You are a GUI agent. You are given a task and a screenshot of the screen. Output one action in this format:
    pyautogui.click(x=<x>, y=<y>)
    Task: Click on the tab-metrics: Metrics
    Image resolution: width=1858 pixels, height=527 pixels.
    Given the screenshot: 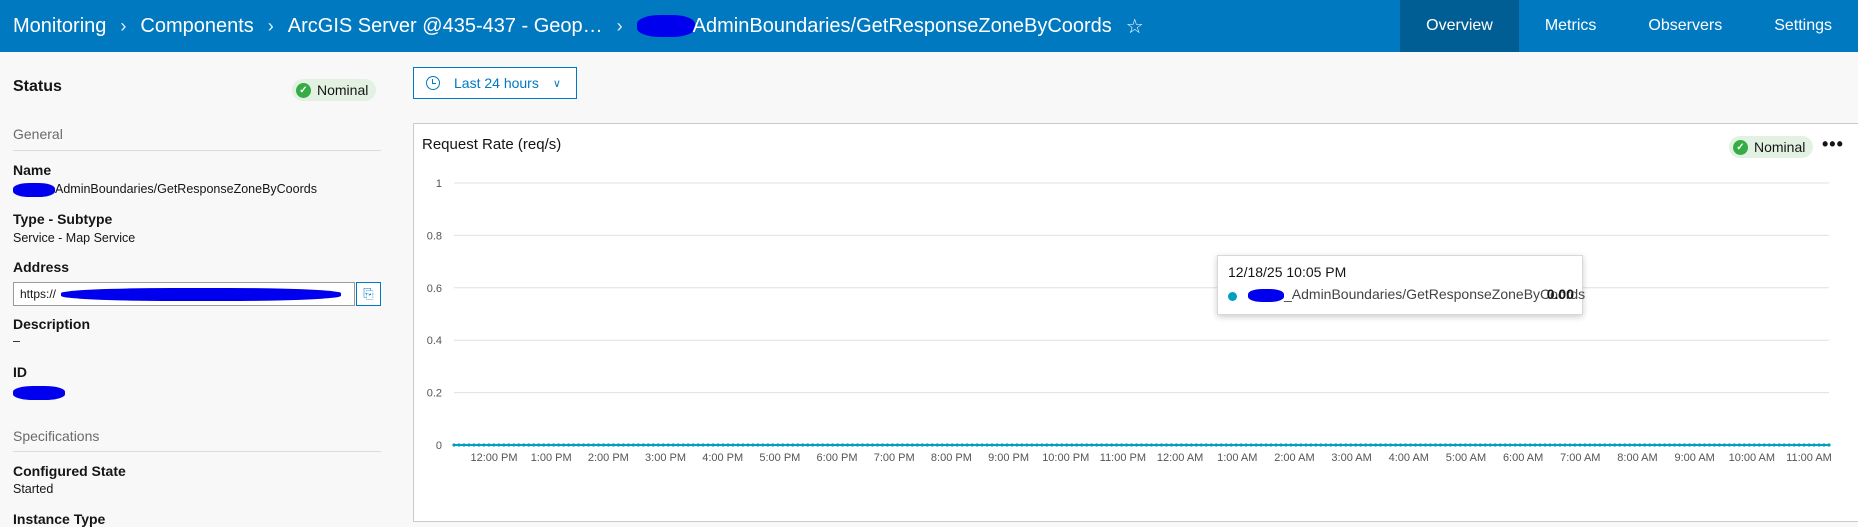 What is the action you would take?
    pyautogui.click(x=1571, y=26)
    